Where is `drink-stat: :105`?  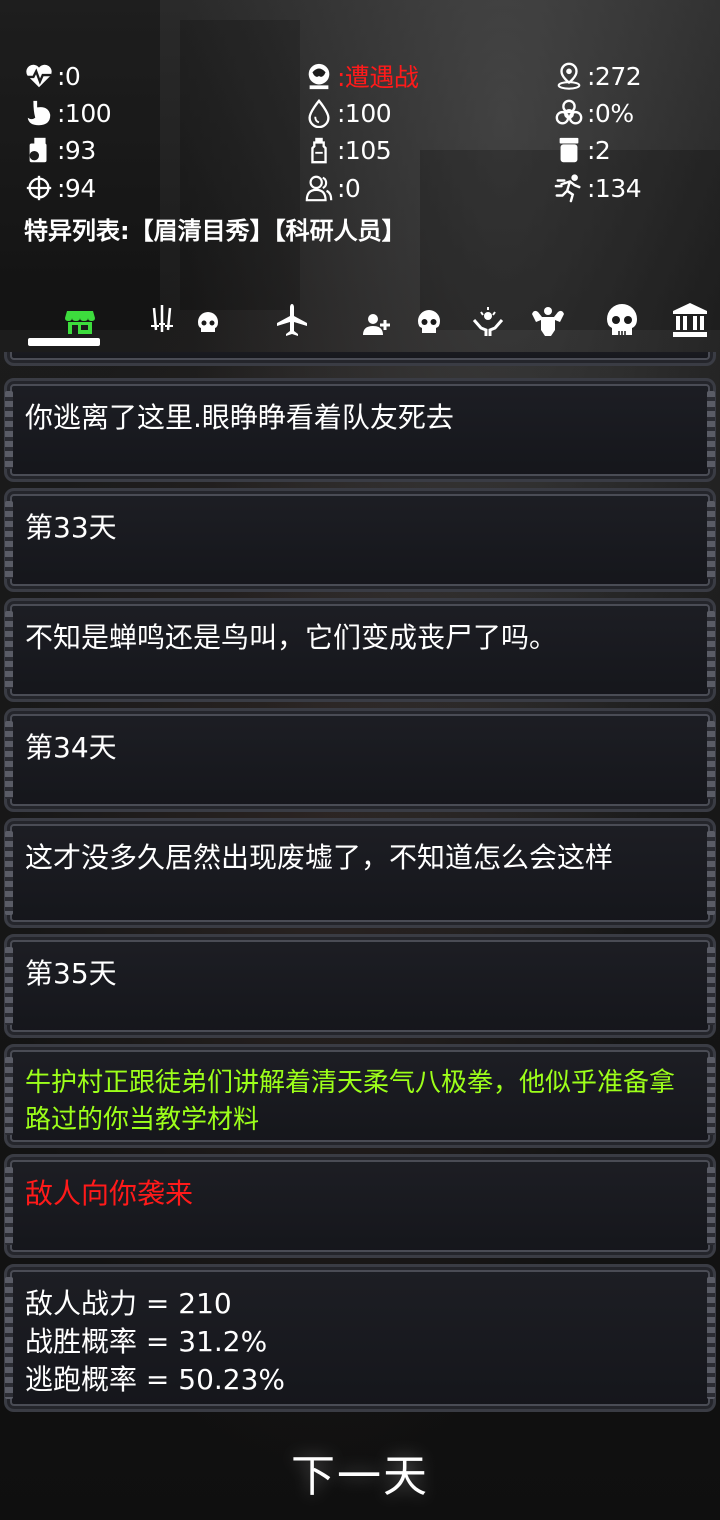
drink-stat: :105 is located at coordinates (348, 150).